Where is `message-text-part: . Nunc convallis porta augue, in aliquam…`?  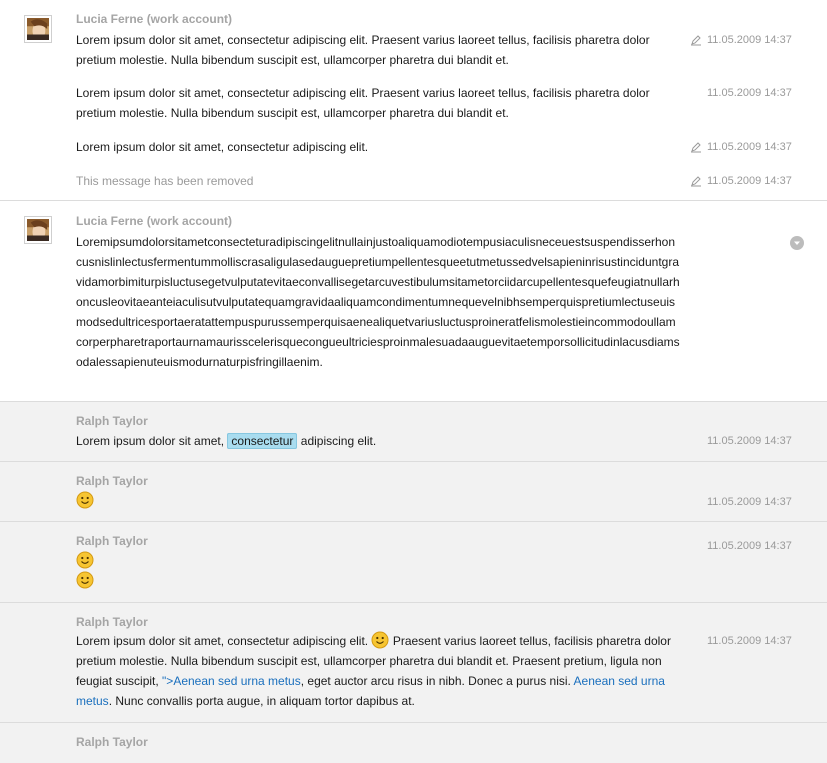
message-text-part: . Nunc convallis porta augue, in aliquam… is located at coordinates (261, 701).